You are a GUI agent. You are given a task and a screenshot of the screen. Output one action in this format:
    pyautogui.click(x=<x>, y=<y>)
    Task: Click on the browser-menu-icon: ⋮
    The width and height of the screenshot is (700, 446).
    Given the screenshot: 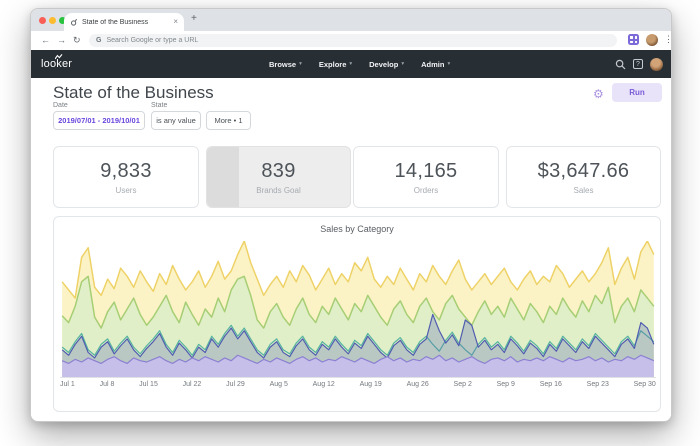 What is the action you would take?
    pyautogui.click(x=667, y=39)
    